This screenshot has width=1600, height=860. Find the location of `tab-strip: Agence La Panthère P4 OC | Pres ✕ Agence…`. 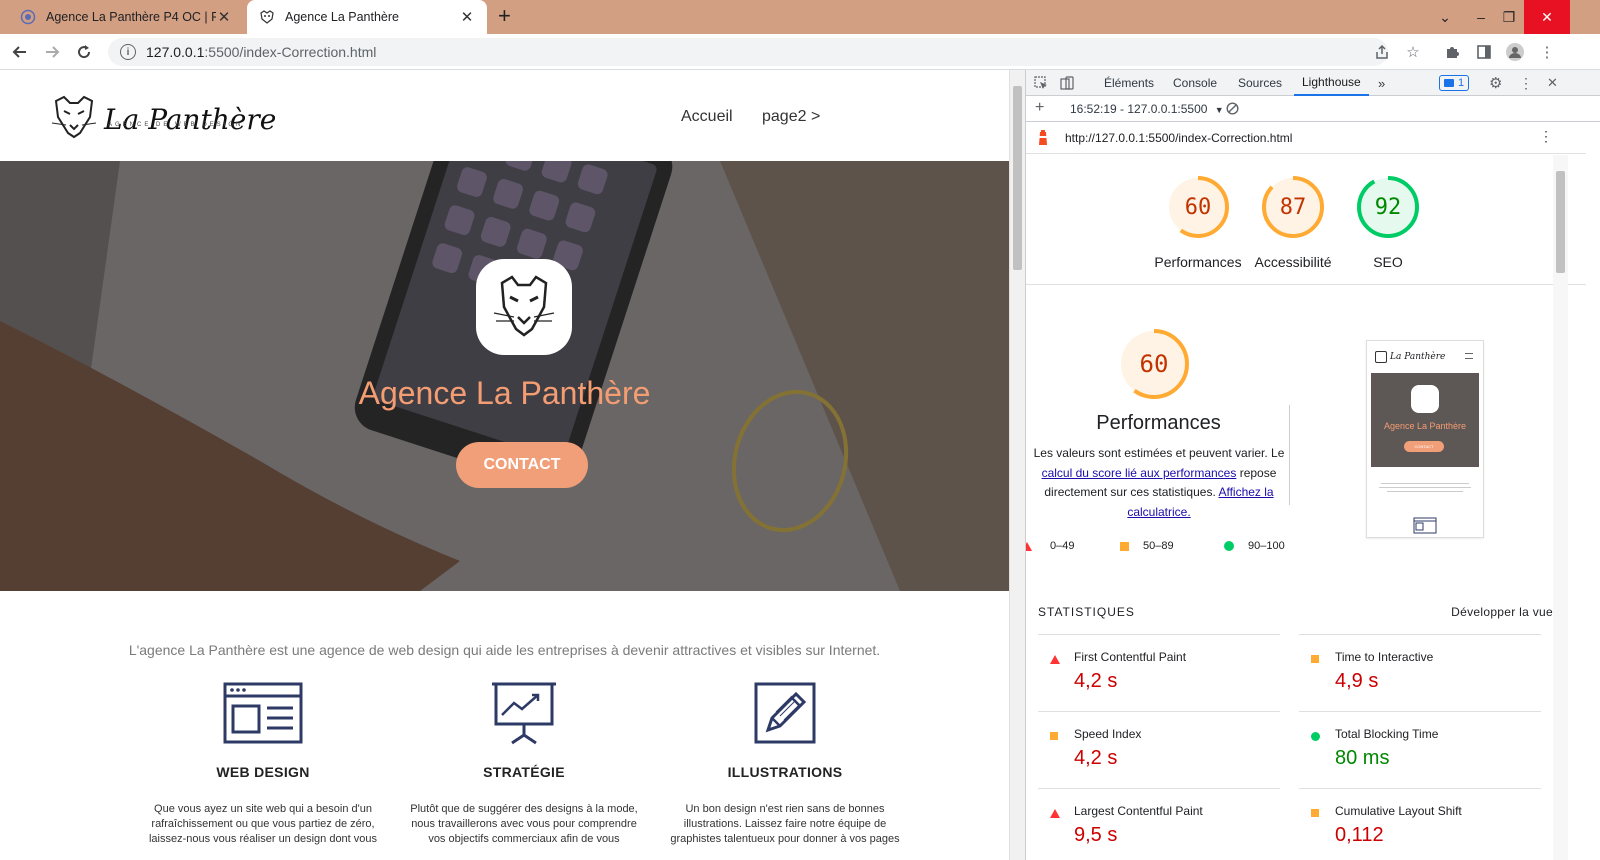

tab-strip: Agence La Panthère P4 OC | Pres ✕ Agence… is located at coordinates (800, 17).